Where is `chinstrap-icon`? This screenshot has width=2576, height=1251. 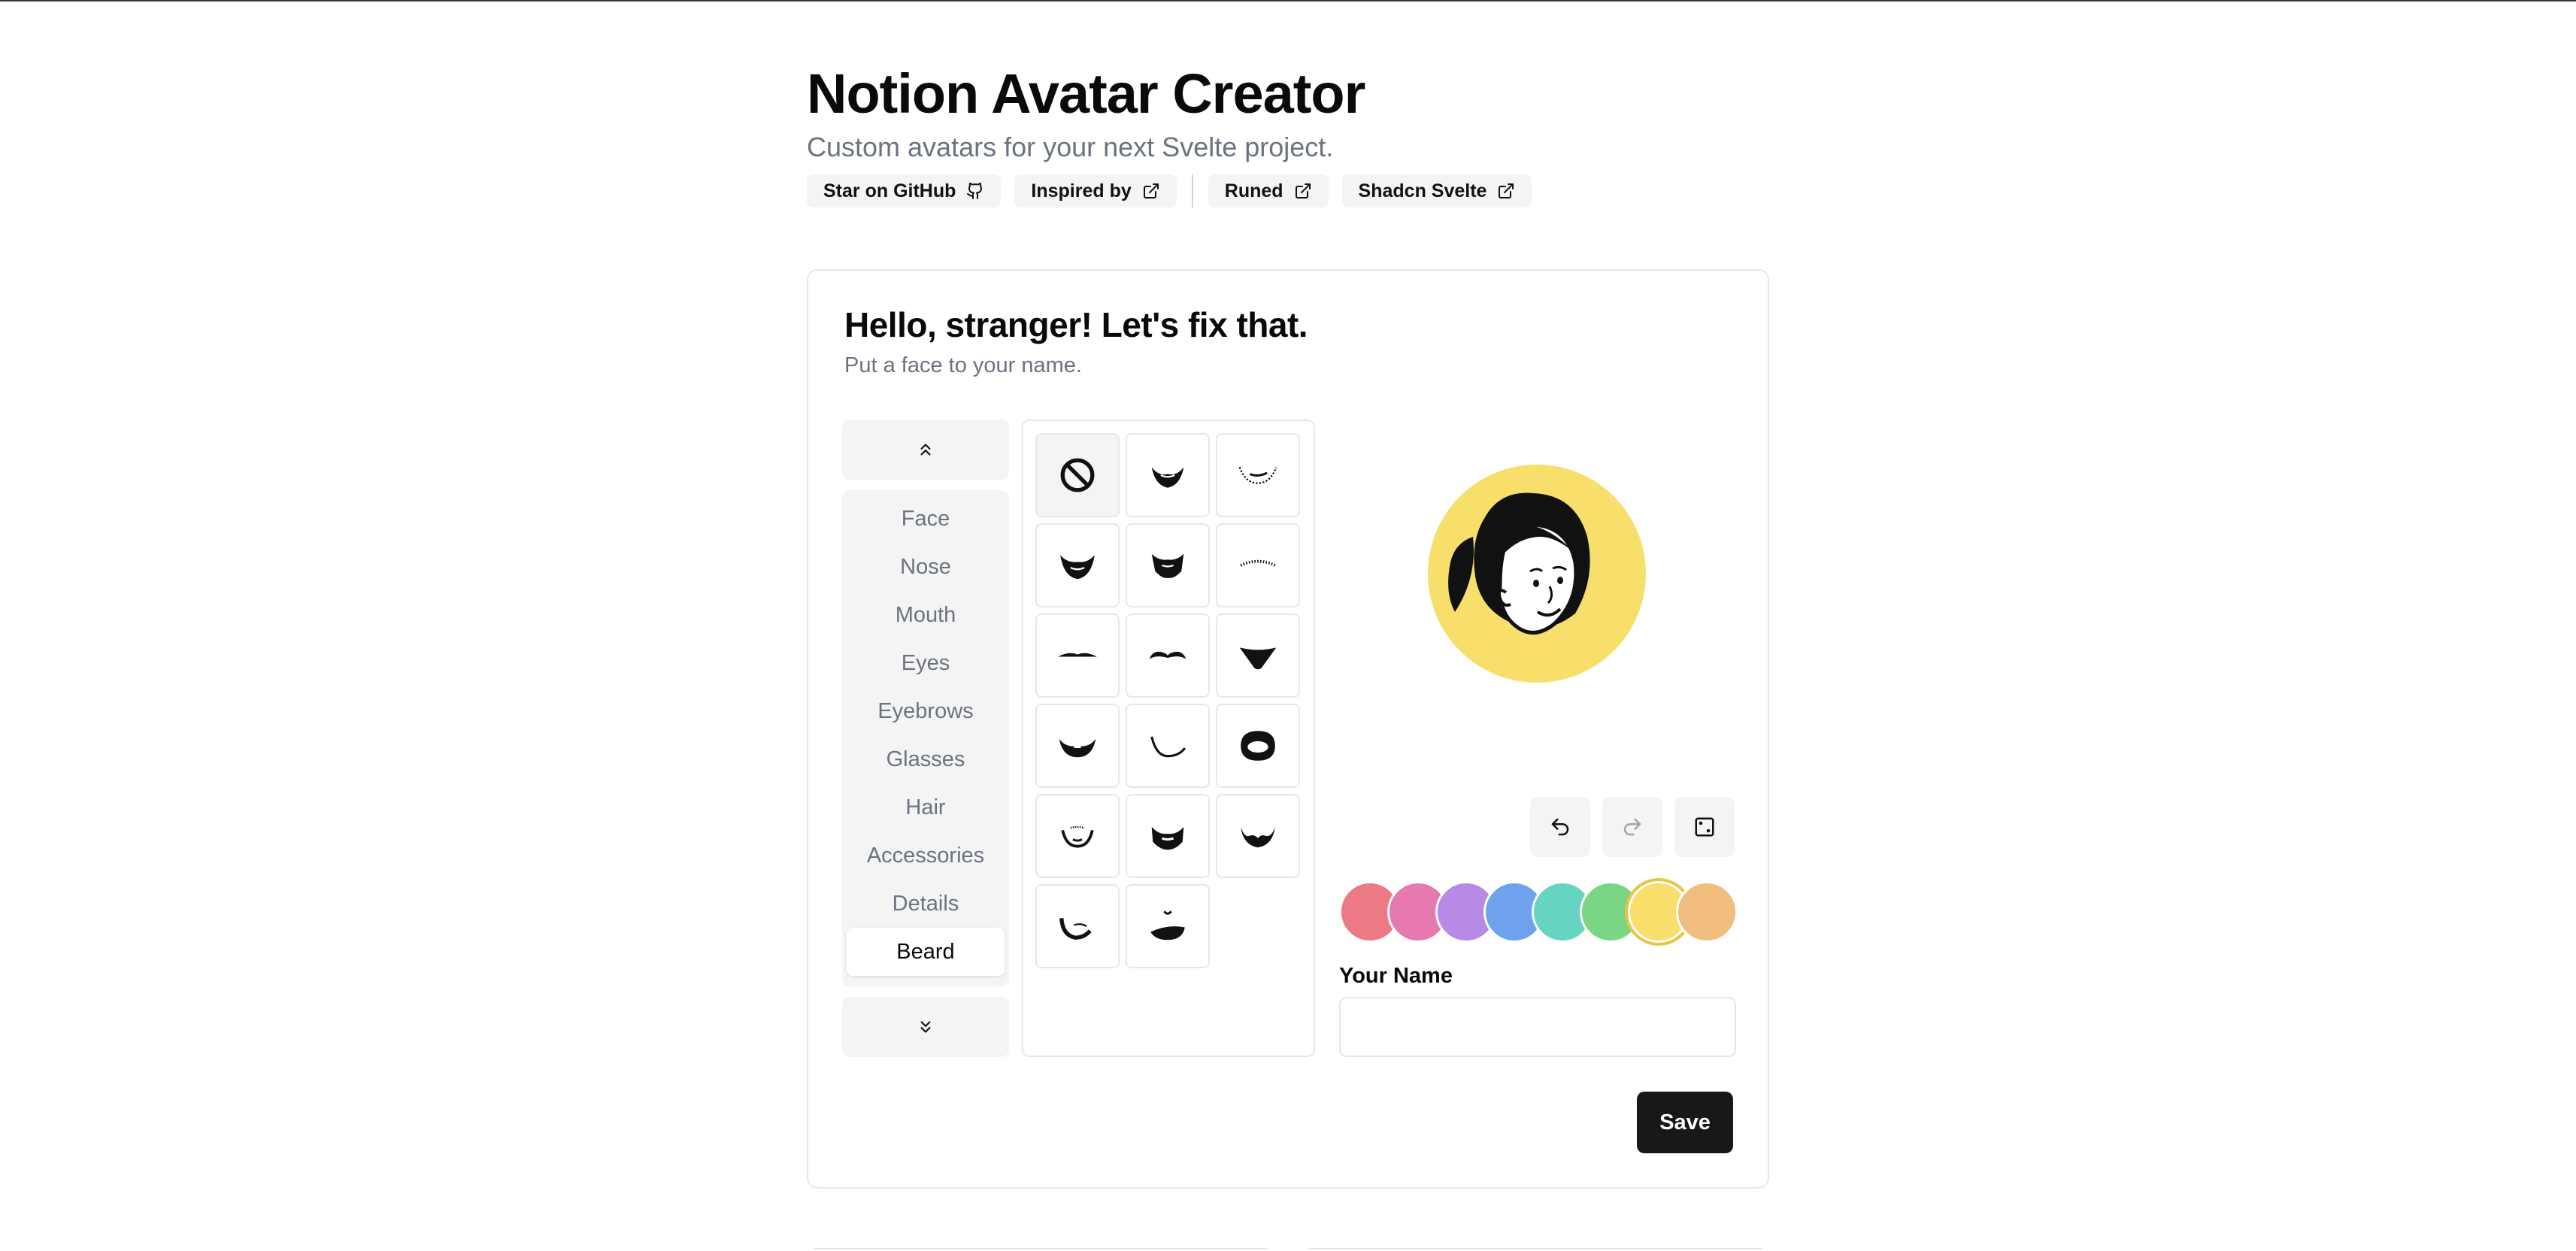
chinstrap-icon is located at coordinates (1168, 747).